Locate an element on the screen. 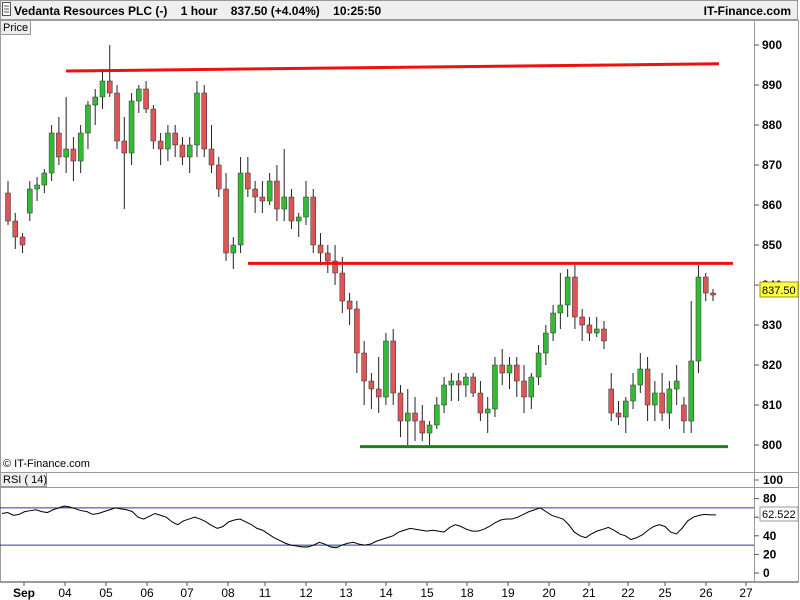  price-tick-label: 880 is located at coordinates (772, 125).